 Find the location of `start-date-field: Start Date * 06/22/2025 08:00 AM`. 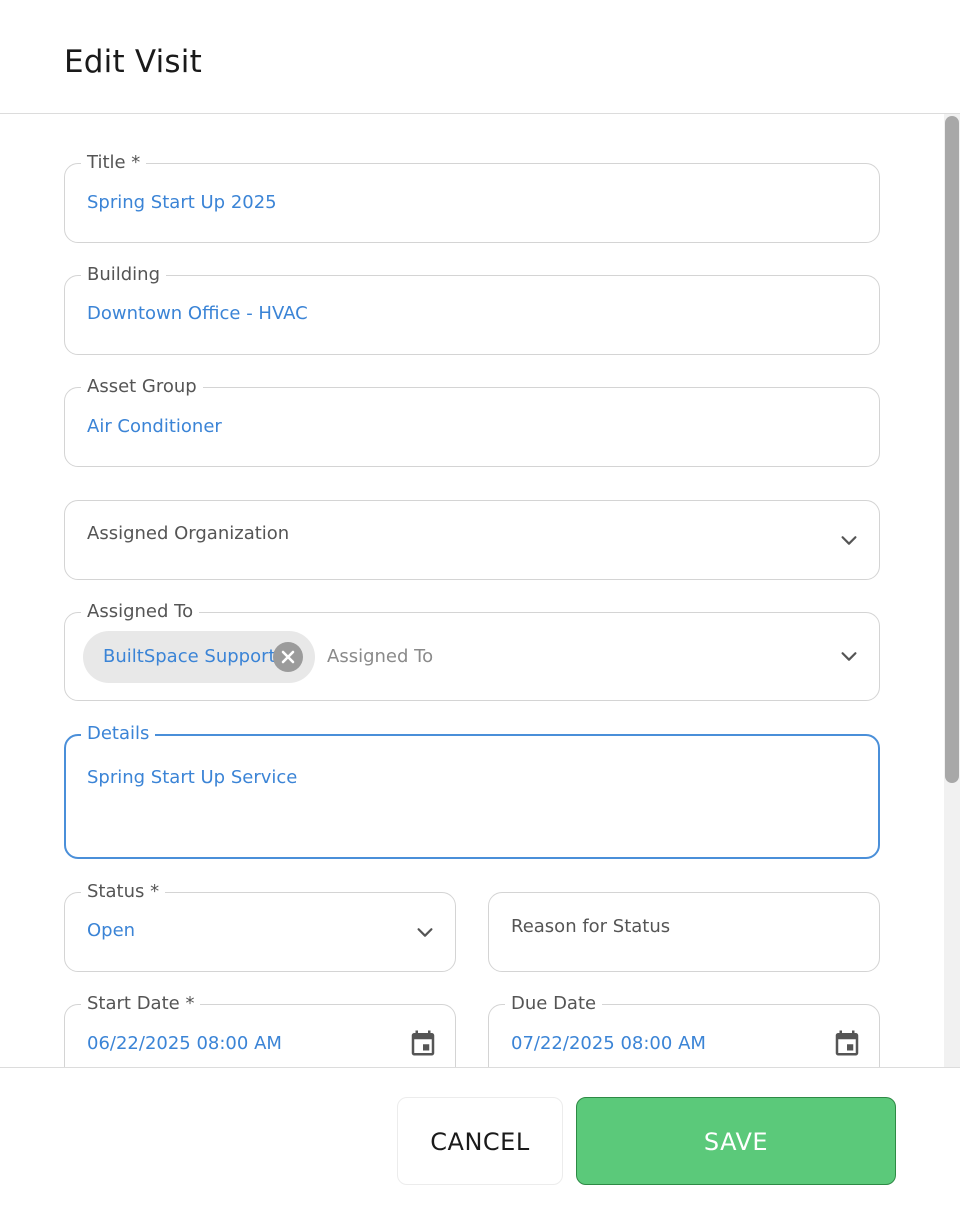

start-date-field: Start Date * 06/22/2025 08:00 AM is located at coordinates (260, 1029).